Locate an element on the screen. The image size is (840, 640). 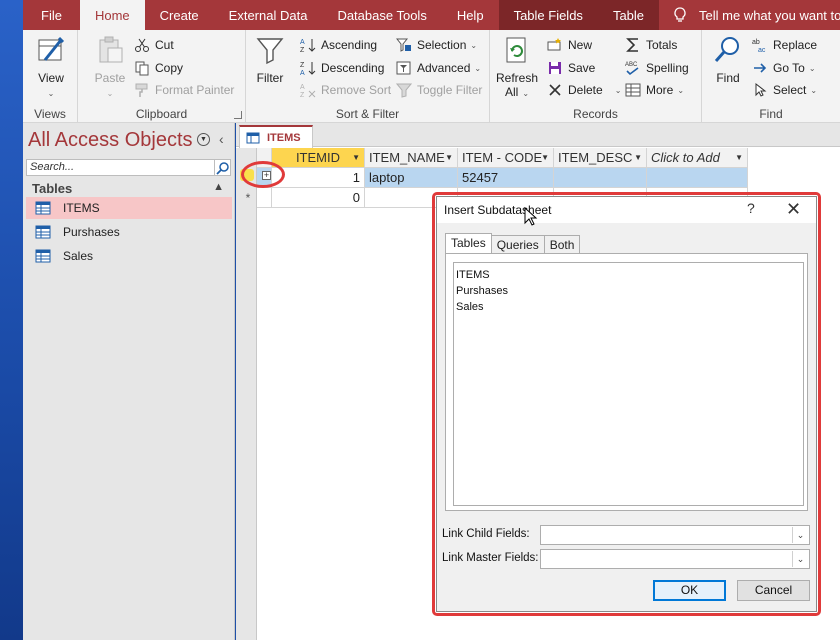
select-button: Select ⌄ is located at coordinates (784, 90).